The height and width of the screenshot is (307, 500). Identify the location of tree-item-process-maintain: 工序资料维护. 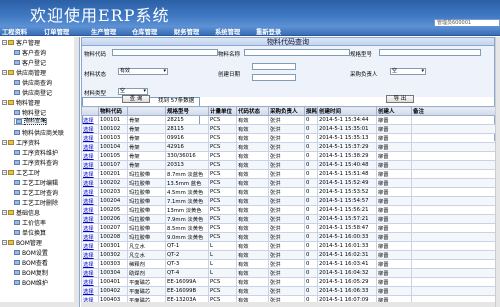
(36, 152).